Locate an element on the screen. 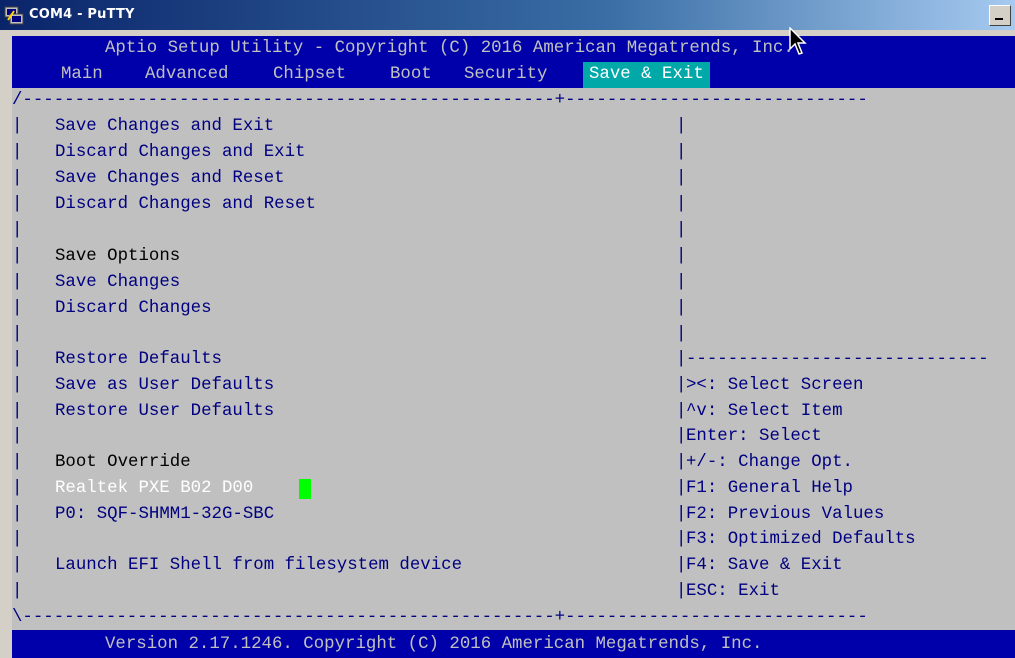 This screenshot has height=658, width=1015. tab-security: Security is located at coordinates (506, 75).